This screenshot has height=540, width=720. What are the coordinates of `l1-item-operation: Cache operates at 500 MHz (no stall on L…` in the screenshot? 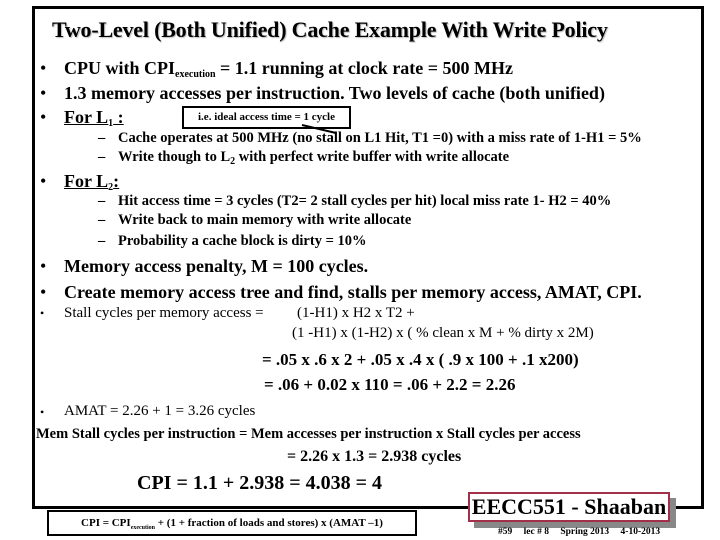 It's located at (380, 138).